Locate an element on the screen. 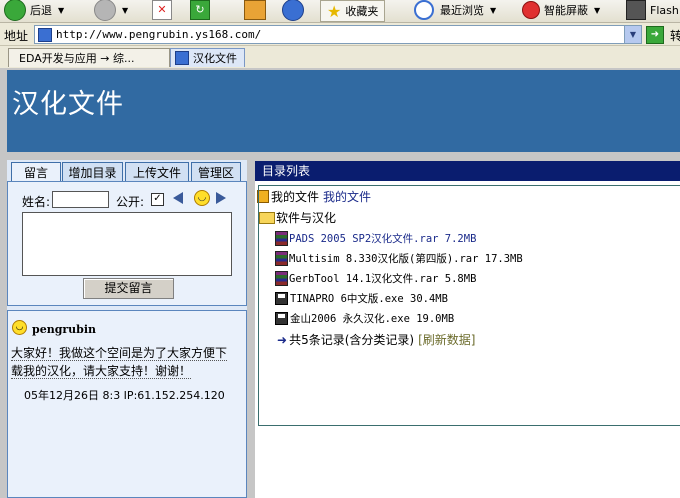 Image resolution: width=680 pixels, height=498 pixels. file-row: GerbTool 14.1汉化文件.rar 5.8MB is located at coordinates (375, 278).